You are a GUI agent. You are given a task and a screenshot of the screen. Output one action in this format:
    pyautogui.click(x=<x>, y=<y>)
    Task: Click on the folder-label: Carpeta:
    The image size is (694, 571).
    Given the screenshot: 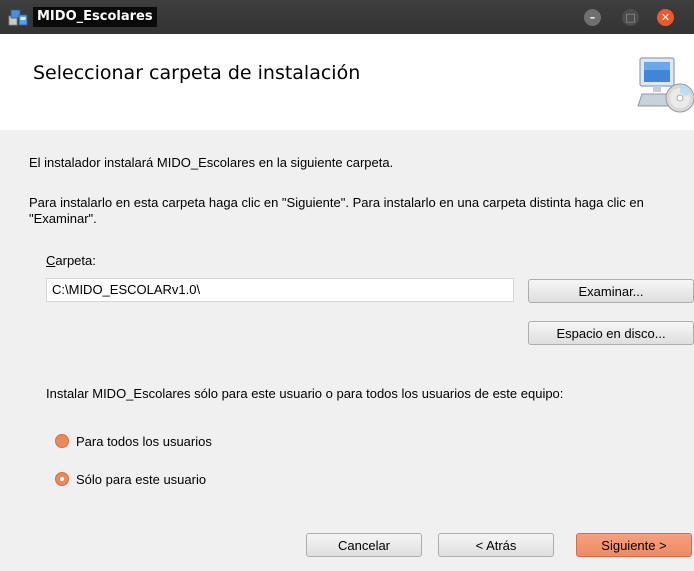 What is the action you would take?
    pyautogui.click(x=71, y=260)
    